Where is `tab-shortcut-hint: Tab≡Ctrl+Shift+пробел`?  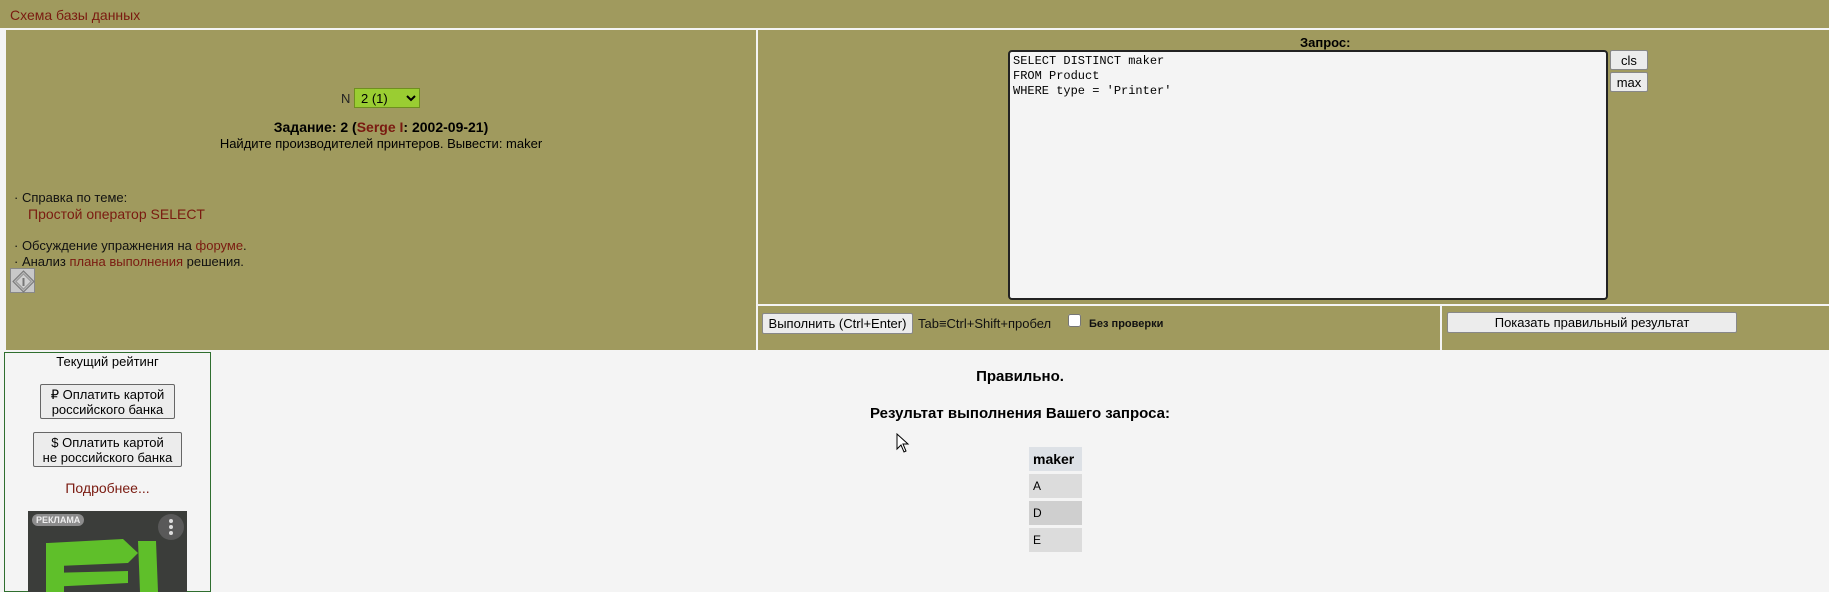
tab-shortcut-hint: Tab≡Ctrl+Shift+пробел is located at coordinates (985, 323).